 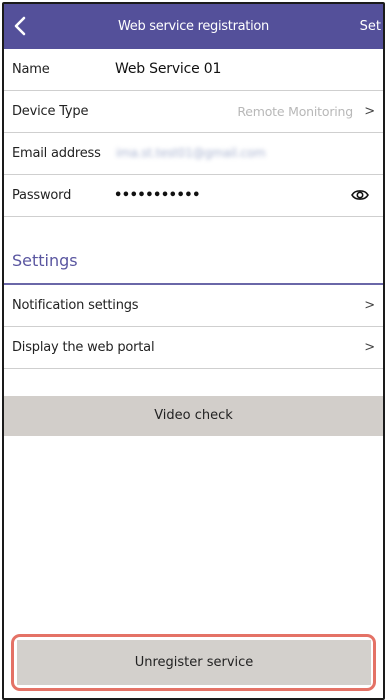 I want to click on app-header: Web service registration Set, so click(x=193, y=26).